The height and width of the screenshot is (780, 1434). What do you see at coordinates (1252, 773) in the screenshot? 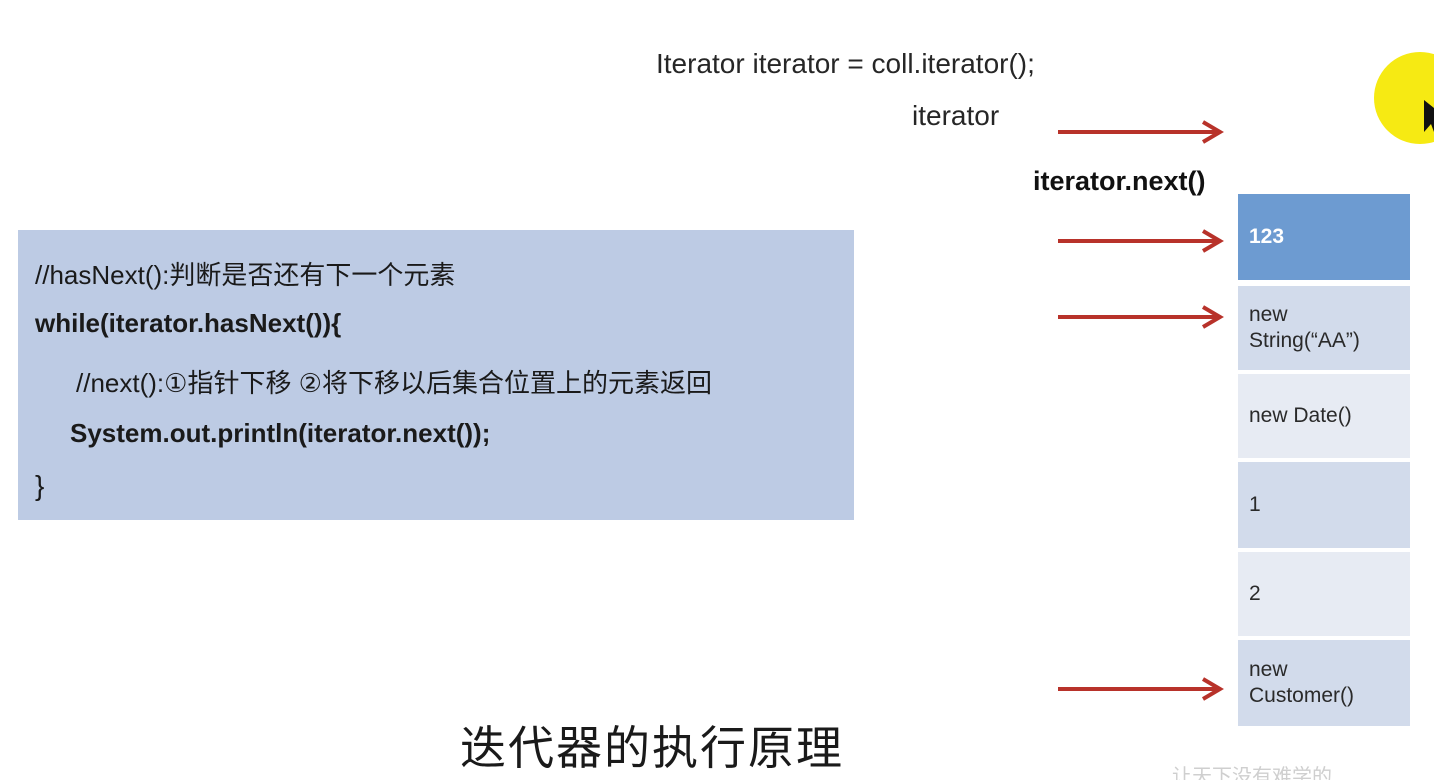
I see `watermark-text: 让天下没有难学的` at bounding box center [1252, 773].